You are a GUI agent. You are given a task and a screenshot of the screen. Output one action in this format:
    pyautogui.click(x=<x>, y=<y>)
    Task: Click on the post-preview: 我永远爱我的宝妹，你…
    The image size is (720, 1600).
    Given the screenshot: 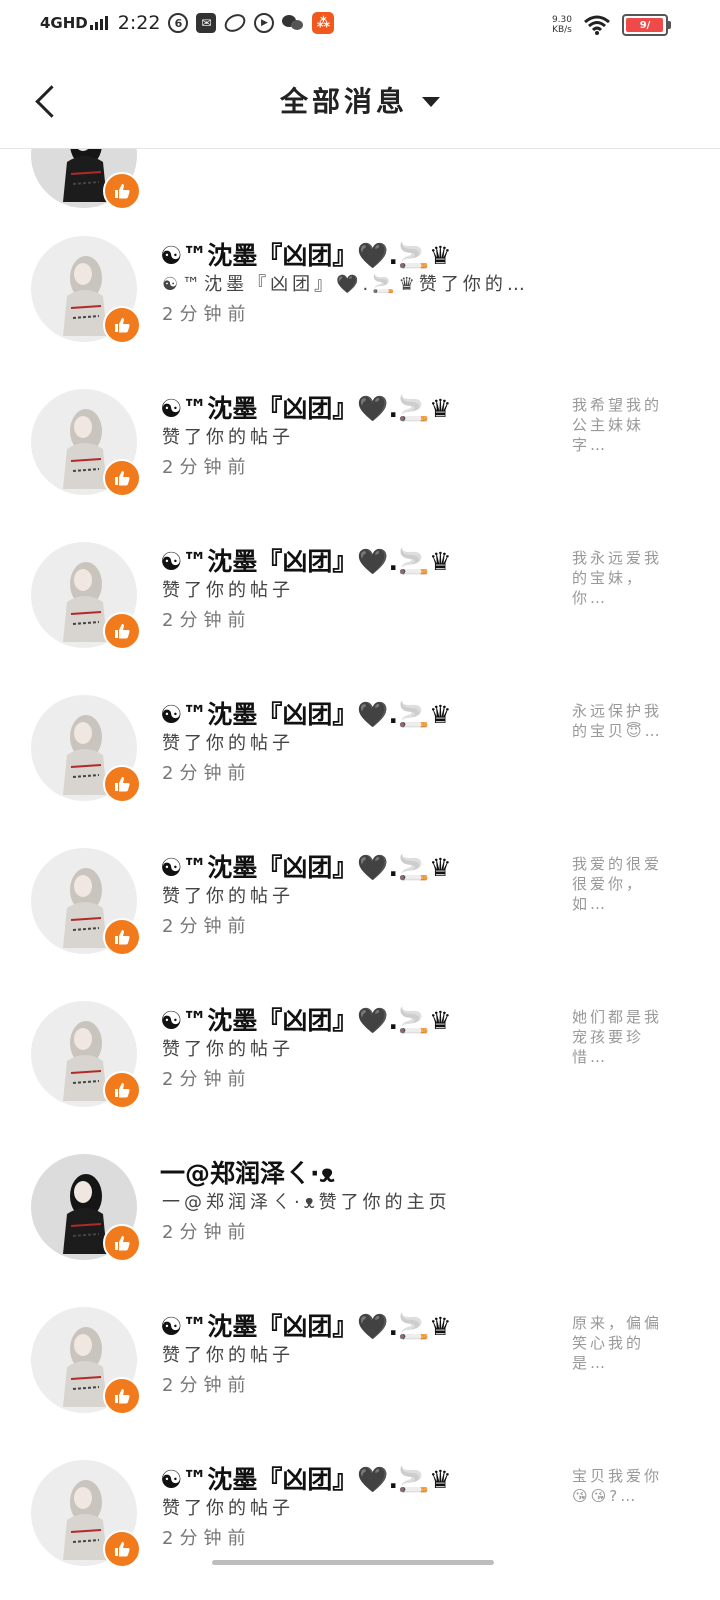 What is the action you would take?
    pyautogui.click(x=620, y=578)
    